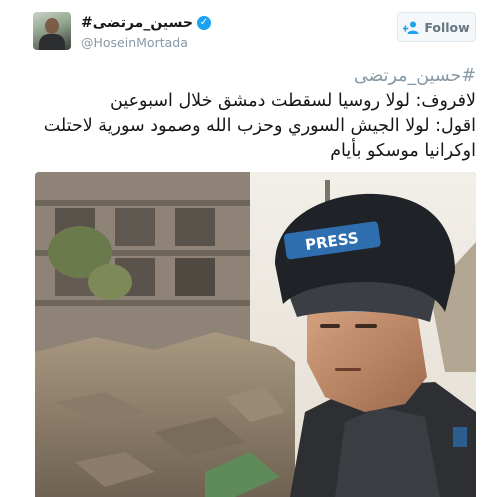 The image size is (500, 497). Describe the element at coordinates (52, 42) in the screenshot. I see `avatar-torso` at that location.